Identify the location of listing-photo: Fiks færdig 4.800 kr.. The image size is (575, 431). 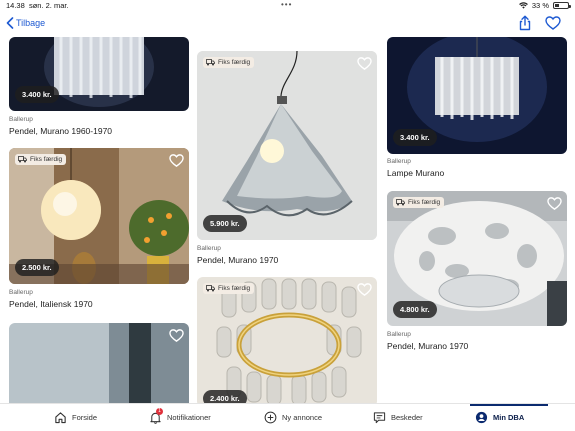
(477, 258).